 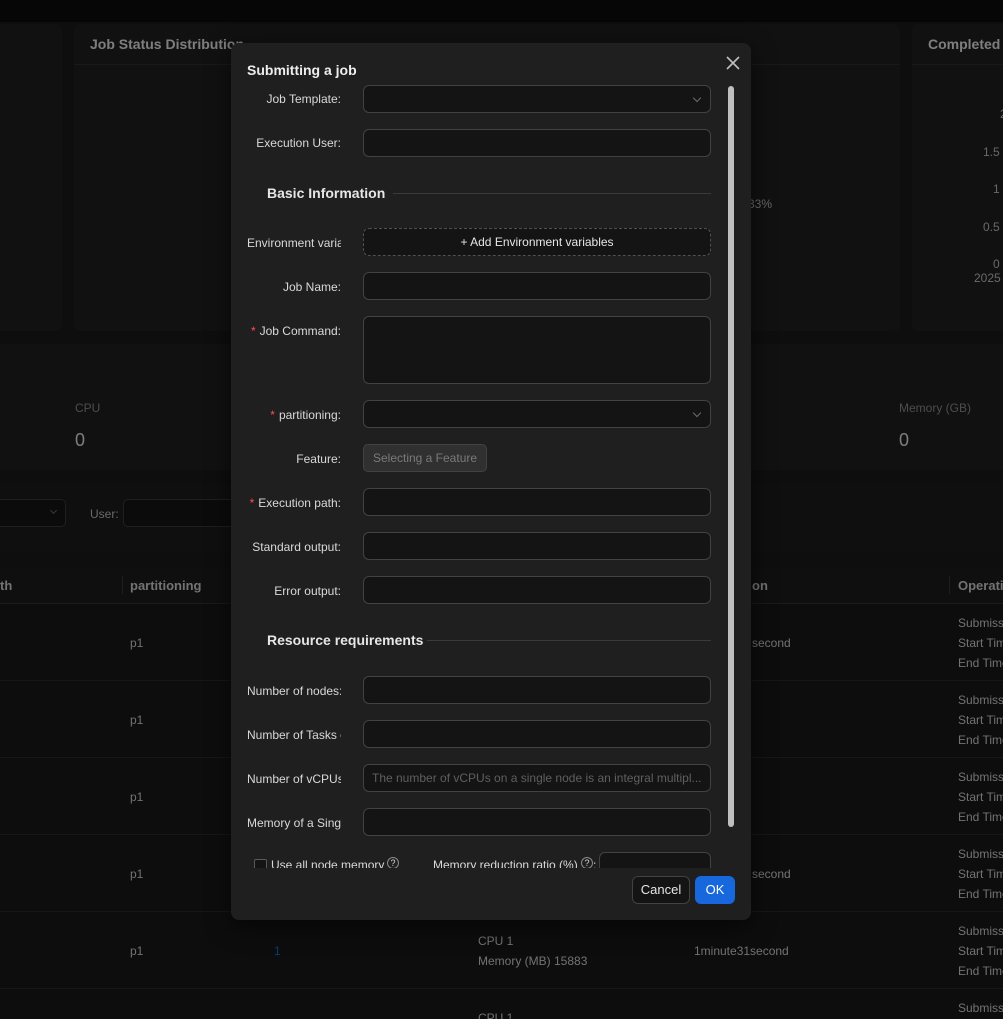 I want to click on basic-info-section-title: Basic Information, so click(x=326, y=193).